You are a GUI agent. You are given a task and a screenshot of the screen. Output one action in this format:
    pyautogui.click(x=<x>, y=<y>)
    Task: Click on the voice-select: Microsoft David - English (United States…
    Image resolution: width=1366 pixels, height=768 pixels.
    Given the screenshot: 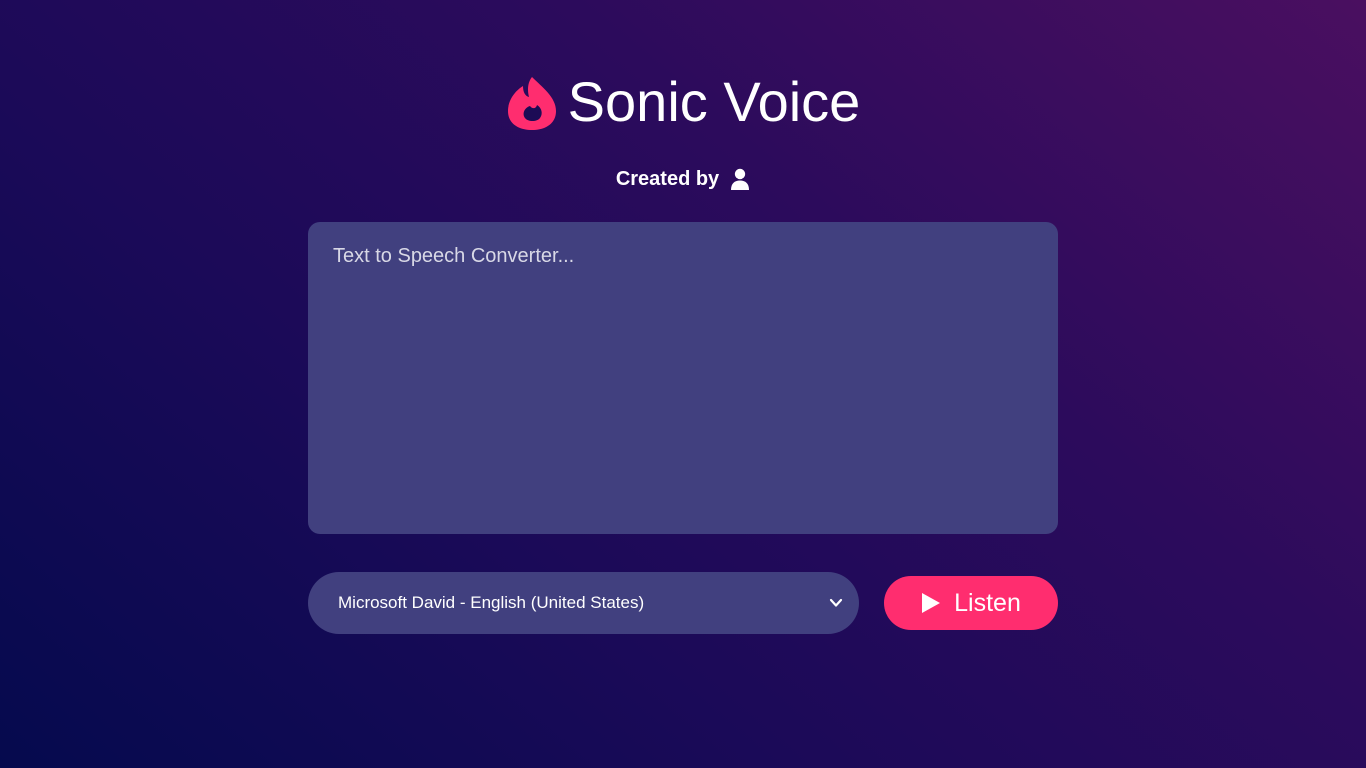 What is the action you would take?
    pyautogui.click(x=583, y=603)
    